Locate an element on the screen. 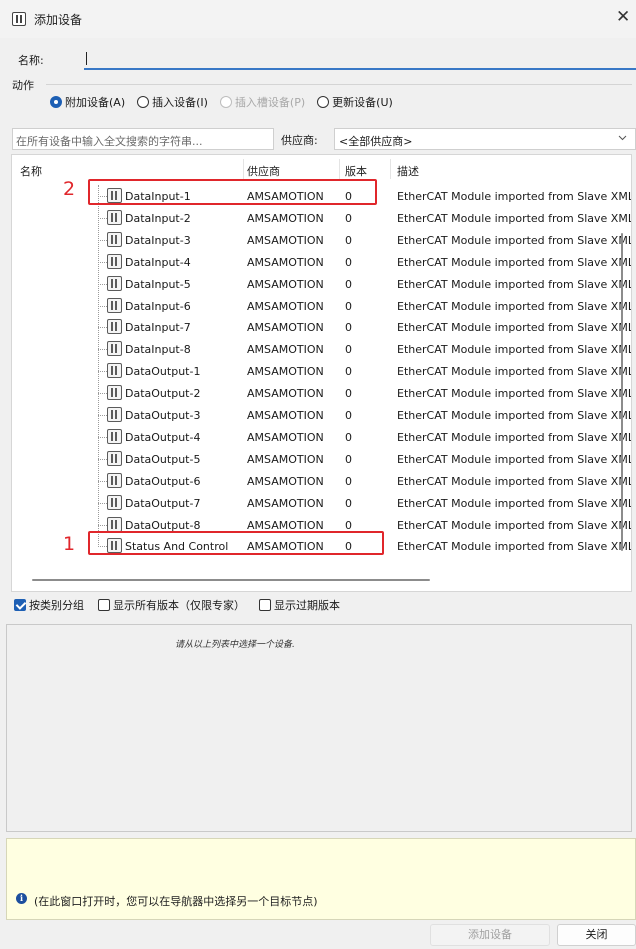  device-name-cell: DataInput-8 is located at coordinates (158, 350).